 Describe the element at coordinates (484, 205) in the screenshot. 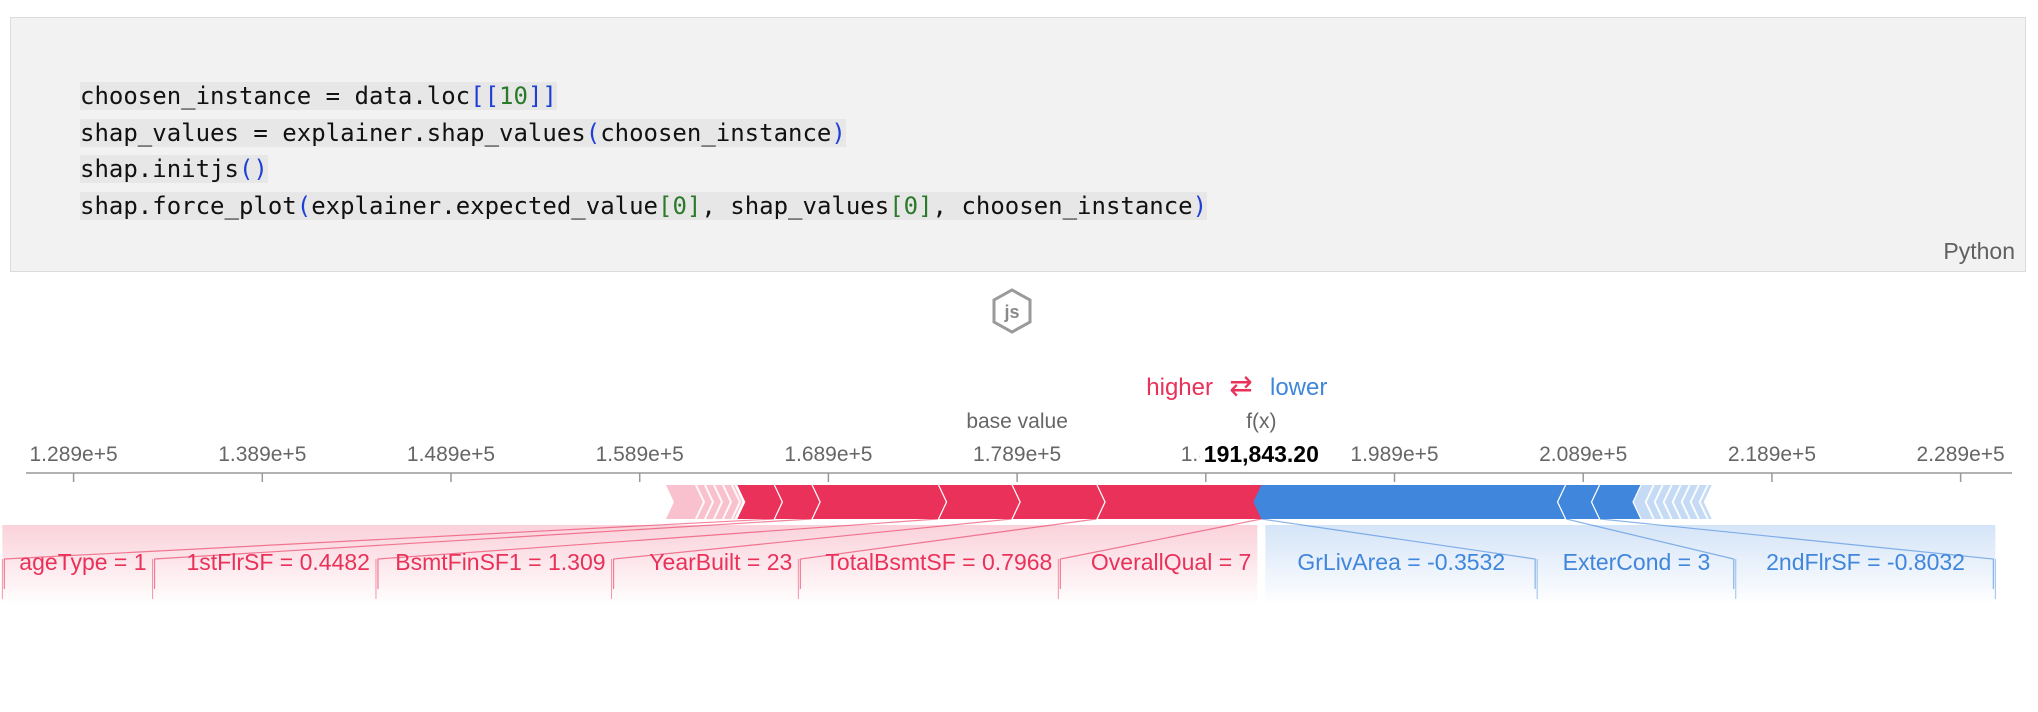

I see `code-token: explainer.expected_value` at that location.